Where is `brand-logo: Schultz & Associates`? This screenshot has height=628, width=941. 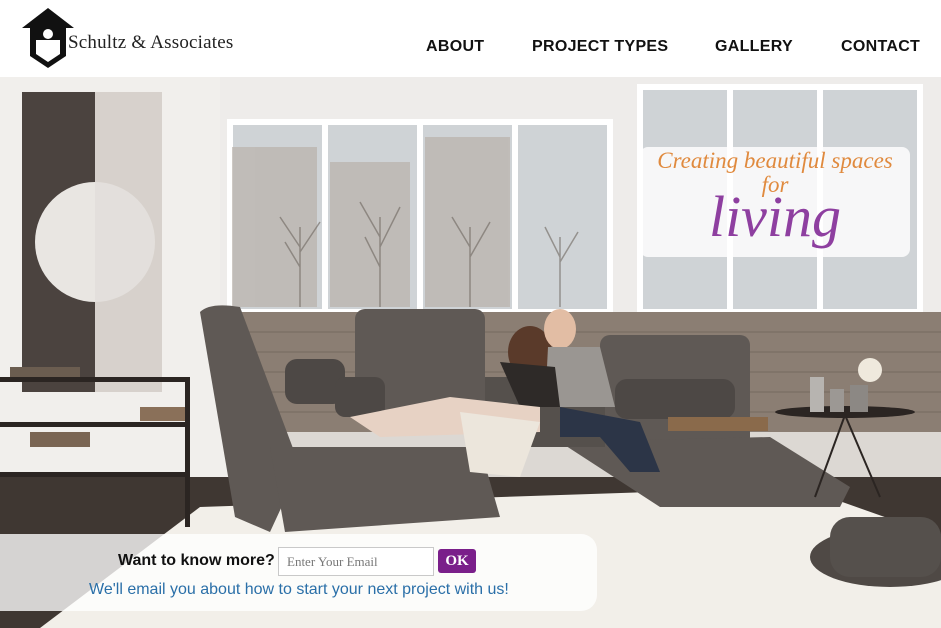
brand-logo: Schultz & Associates is located at coordinates (137, 38).